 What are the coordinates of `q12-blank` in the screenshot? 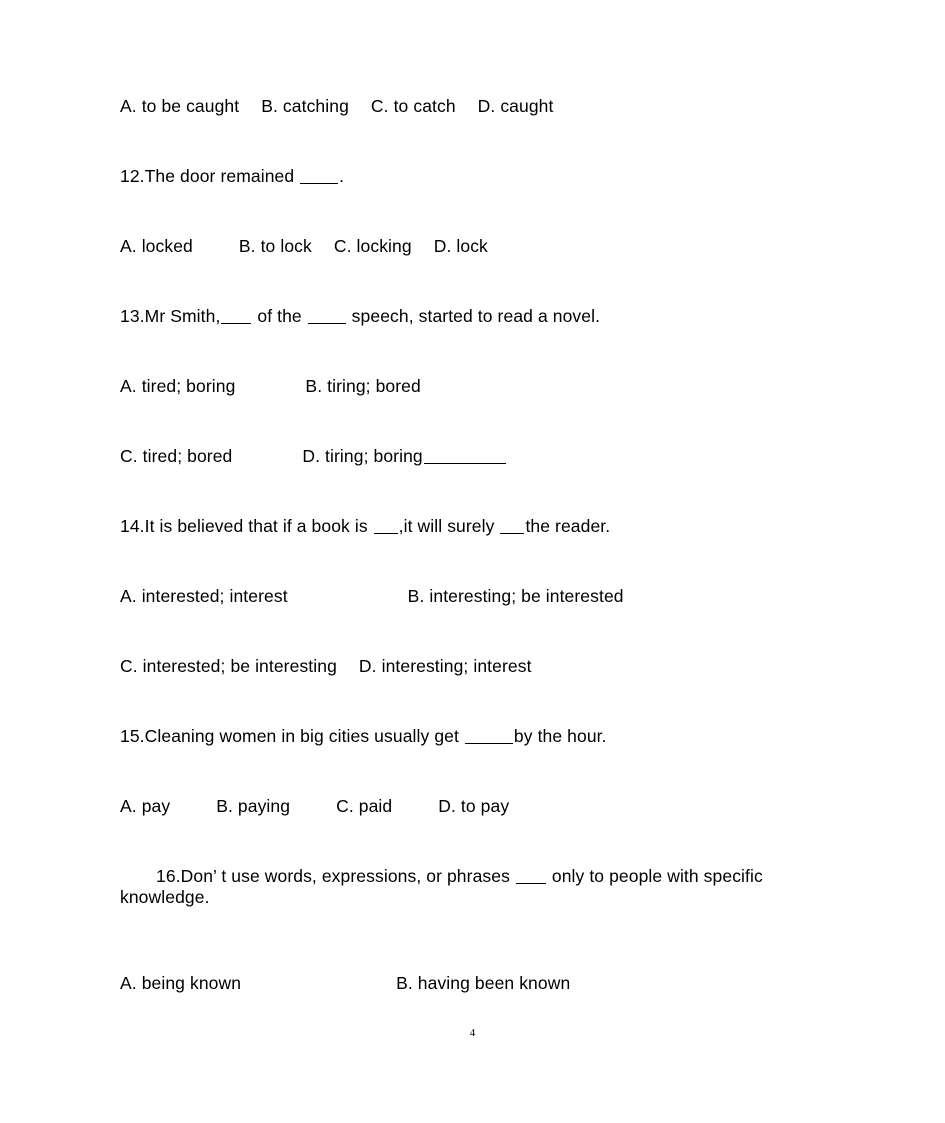 It's located at (319, 175).